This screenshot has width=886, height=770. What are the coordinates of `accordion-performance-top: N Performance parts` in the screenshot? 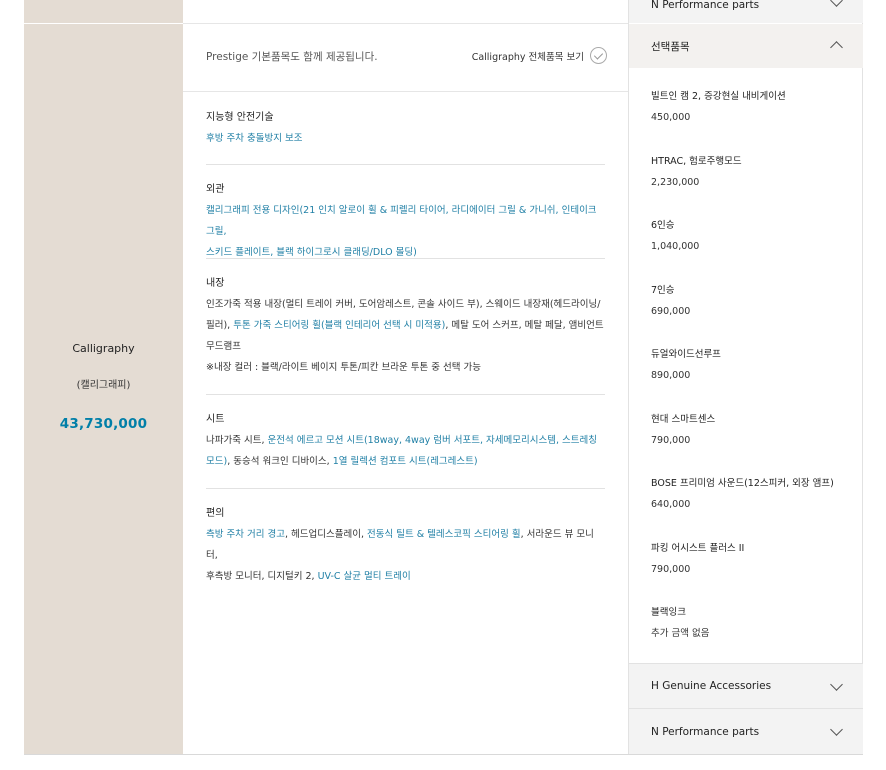 It's located at (746, 11).